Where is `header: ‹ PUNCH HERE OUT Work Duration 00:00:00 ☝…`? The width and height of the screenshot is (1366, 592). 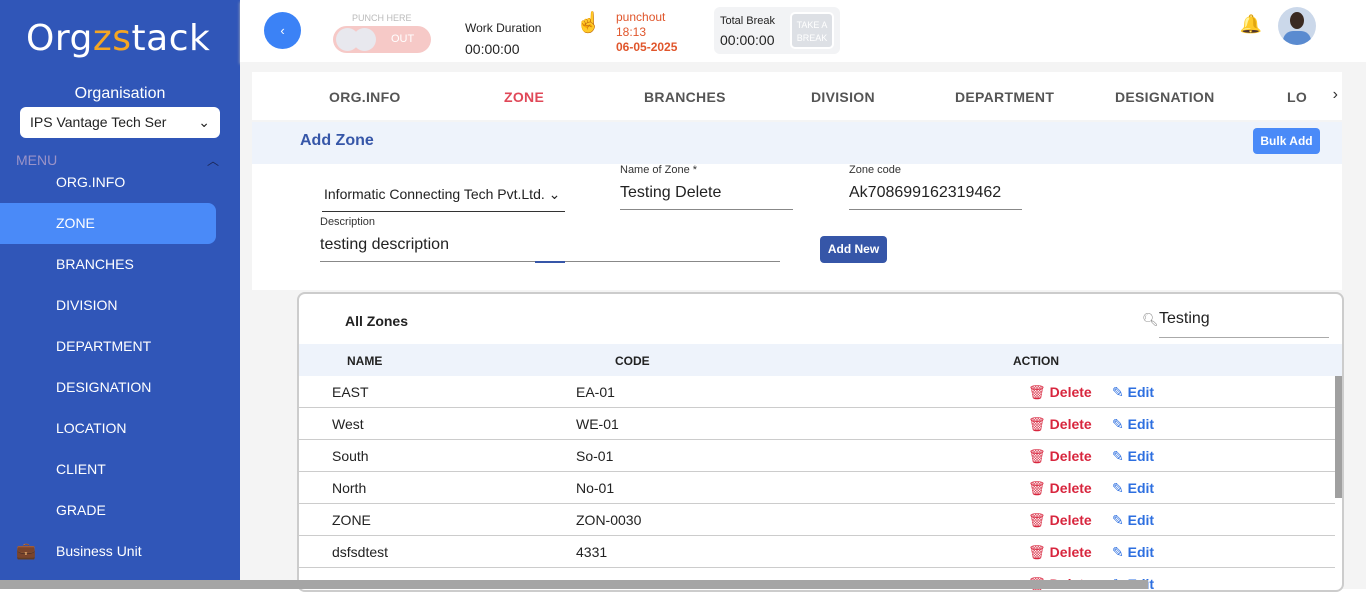
header: ‹ PUNCH HERE OUT Work Duration 00:00:00 ☝… is located at coordinates (803, 31).